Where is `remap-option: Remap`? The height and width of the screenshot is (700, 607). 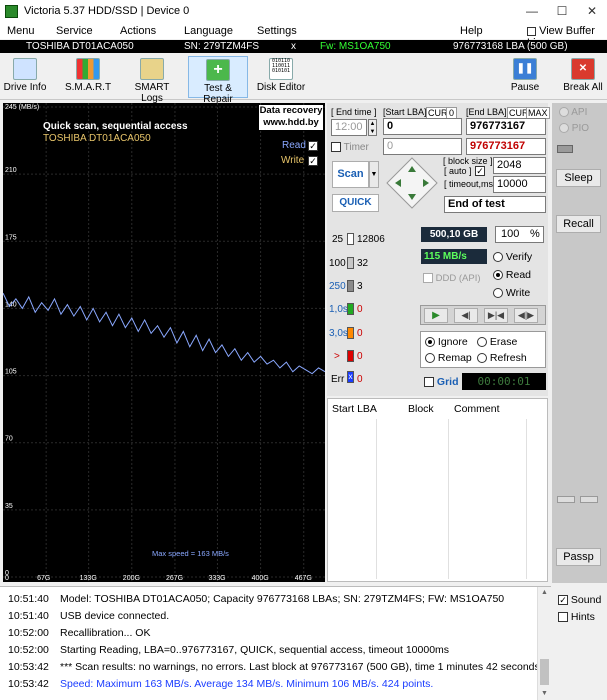 remap-option: Remap is located at coordinates (448, 358).